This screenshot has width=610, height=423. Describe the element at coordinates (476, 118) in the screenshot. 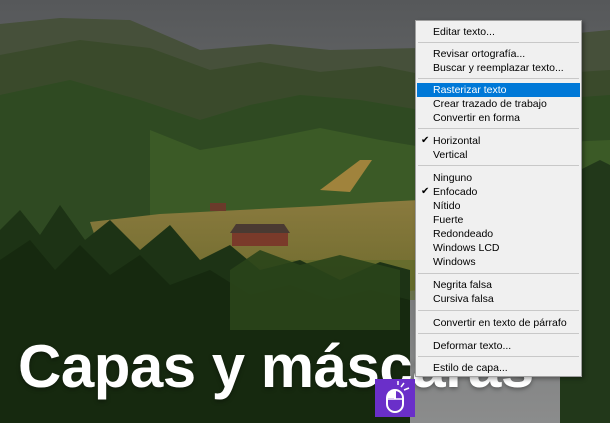

I see `menu-item-label: Convertir en forma` at that location.